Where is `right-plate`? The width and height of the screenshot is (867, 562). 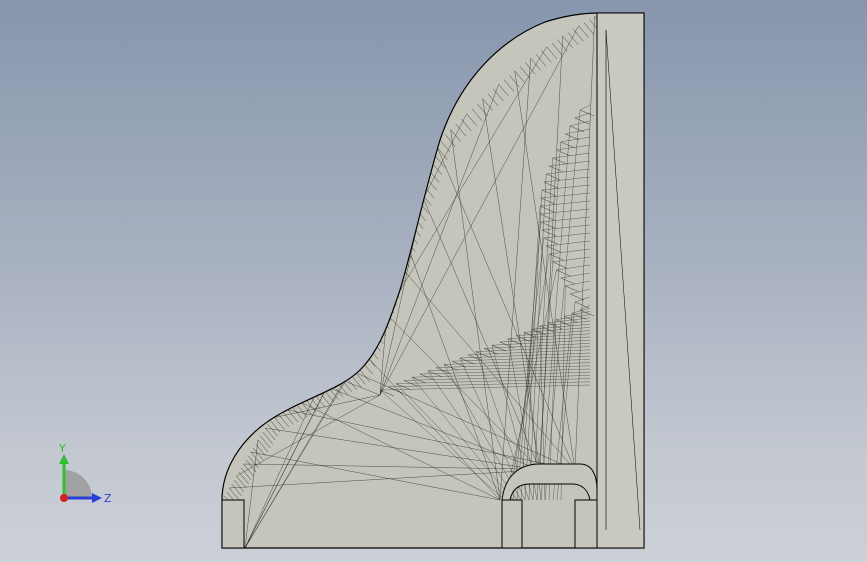
right-plate is located at coordinates (620, 280).